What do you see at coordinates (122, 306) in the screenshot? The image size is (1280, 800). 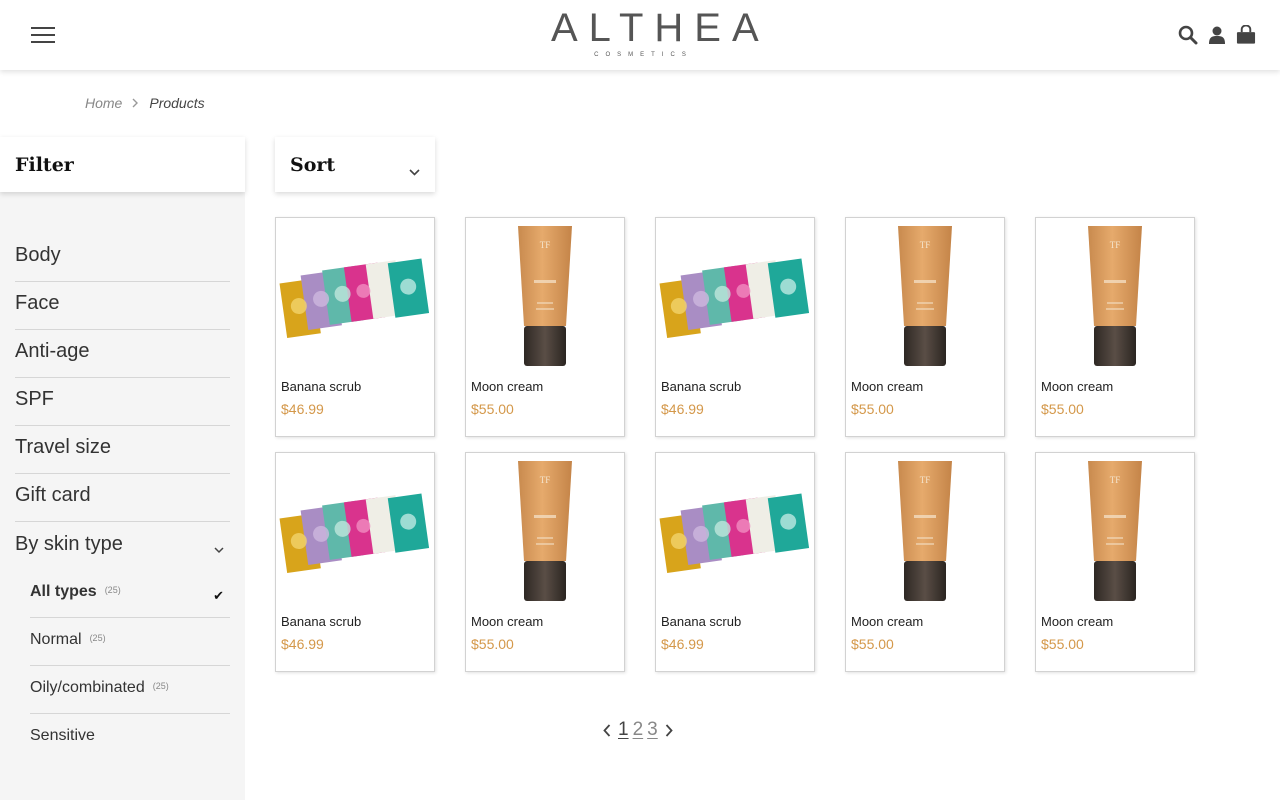 I see `category-item-face: Face` at bounding box center [122, 306].